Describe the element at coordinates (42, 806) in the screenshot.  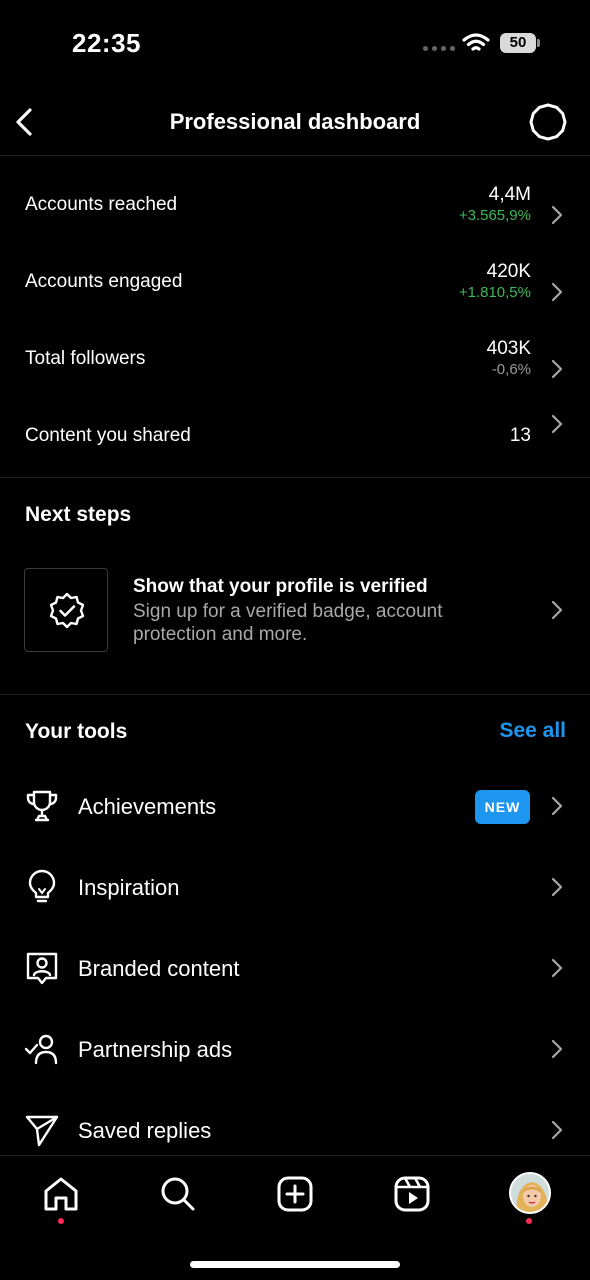
I see `trophy-icon` at that location.